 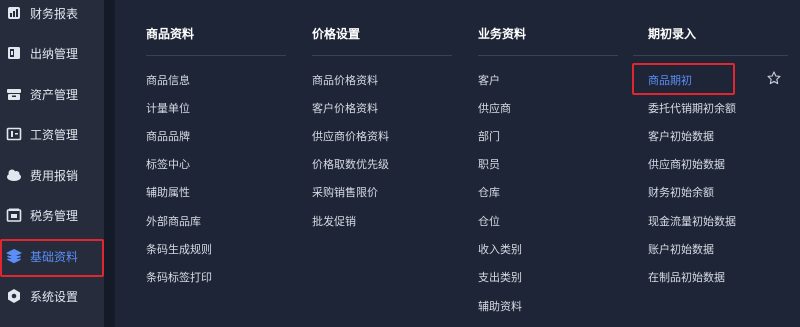 I want to click on menu-link: 供应商初始数据, so click(x=686, y=164).